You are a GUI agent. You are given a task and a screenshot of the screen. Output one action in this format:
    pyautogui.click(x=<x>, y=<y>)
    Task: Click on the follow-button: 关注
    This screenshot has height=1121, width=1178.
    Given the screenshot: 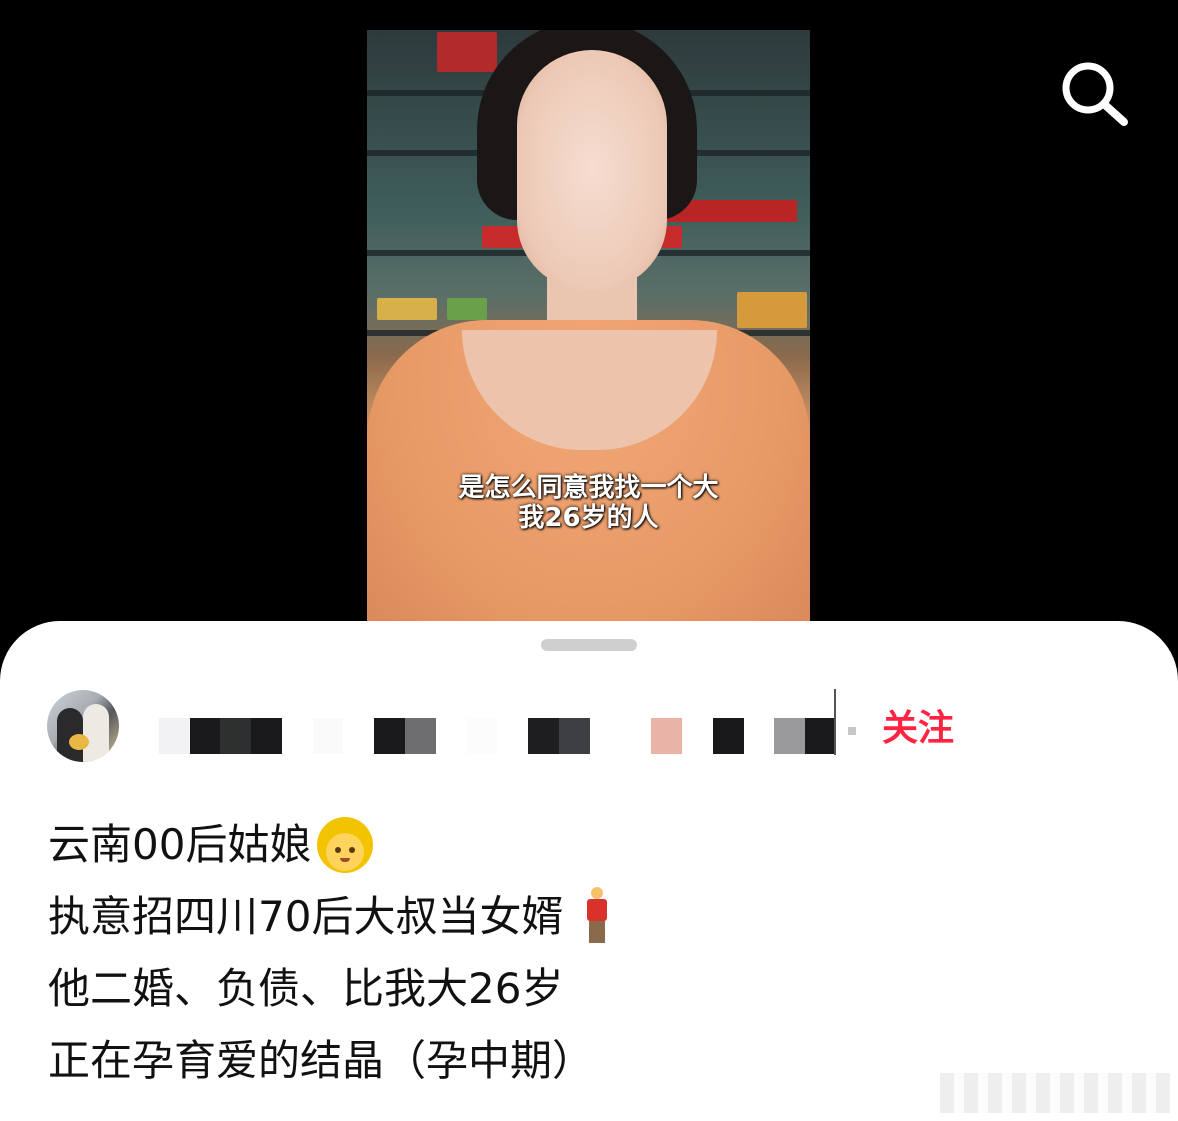 What is the action you would take?
    pyautogui.click(x=918, y=729)
    